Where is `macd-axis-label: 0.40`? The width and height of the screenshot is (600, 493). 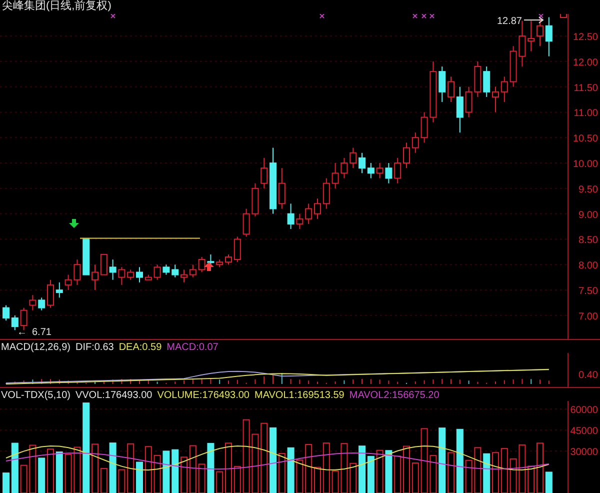 macd-axis-label: 0.40 is located at coordinates (588, 375).